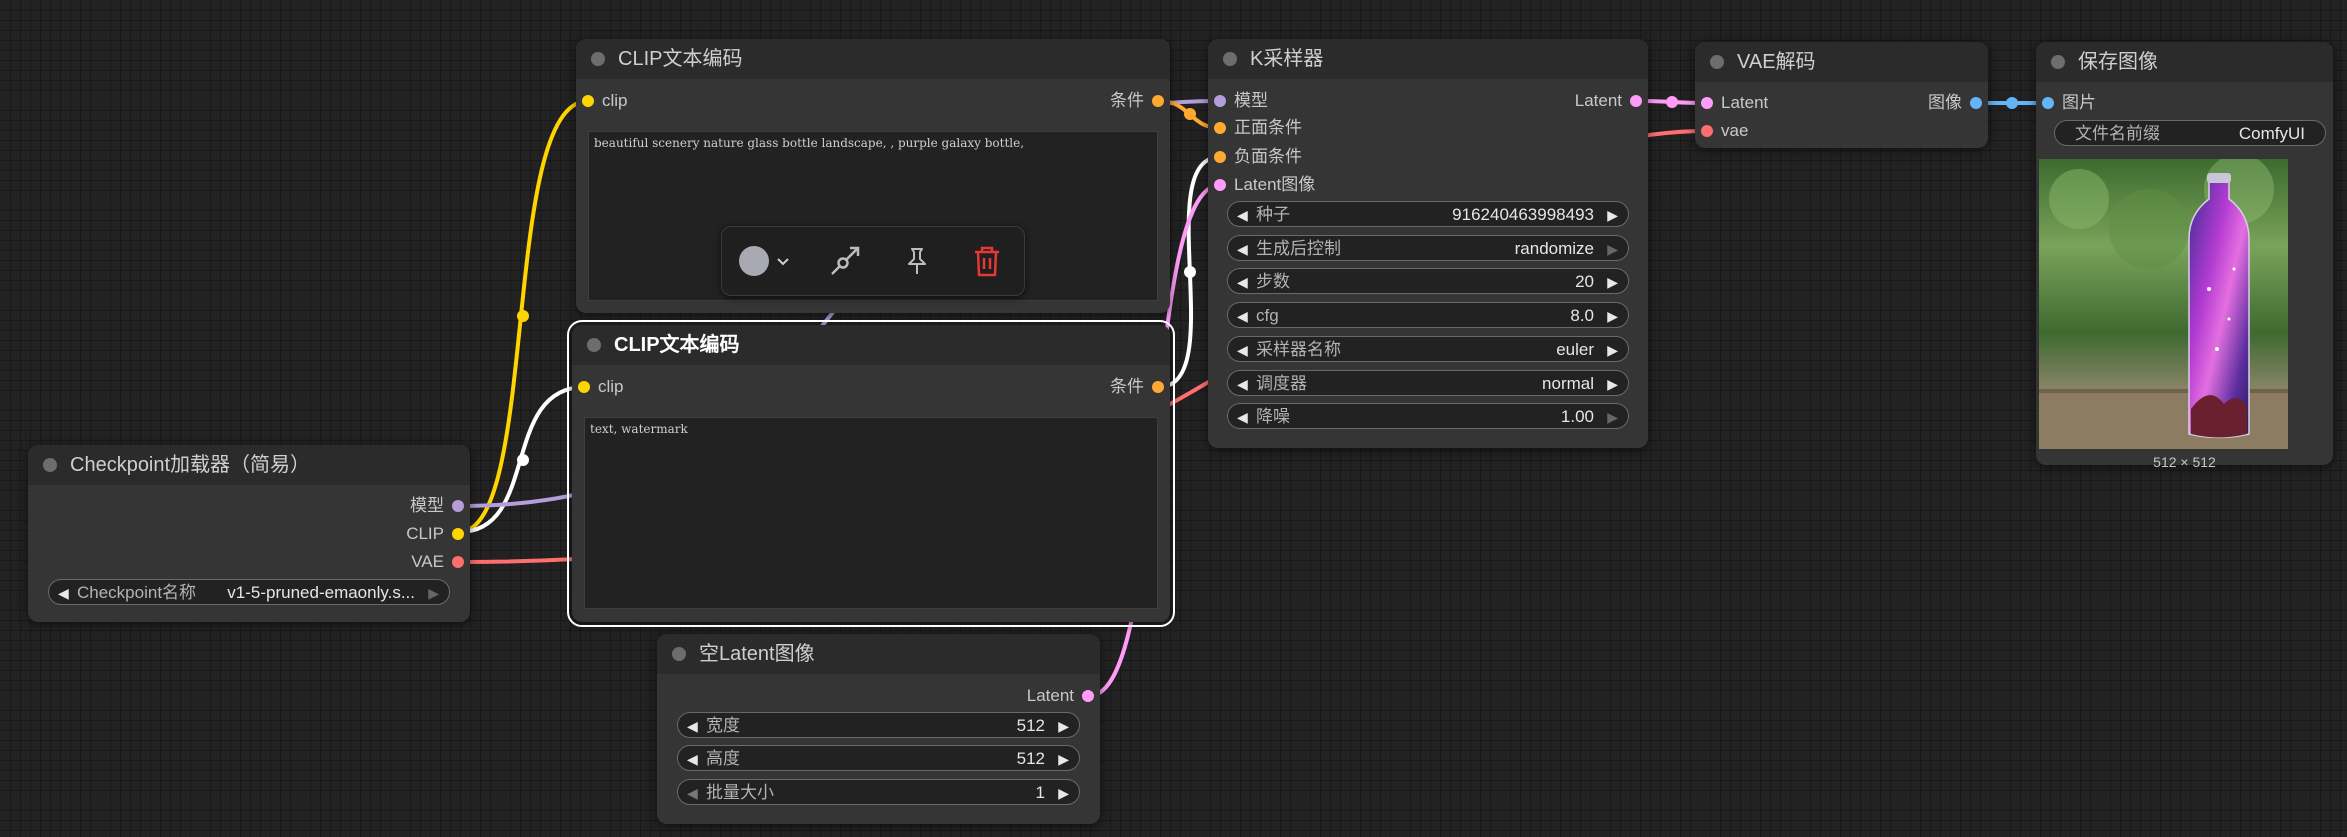 The image size is (2347, 837). I want to click on save-image-node: 保存图像 图片 文件名前缀 ComfyUI 512 × 512, so click(2184, 256).